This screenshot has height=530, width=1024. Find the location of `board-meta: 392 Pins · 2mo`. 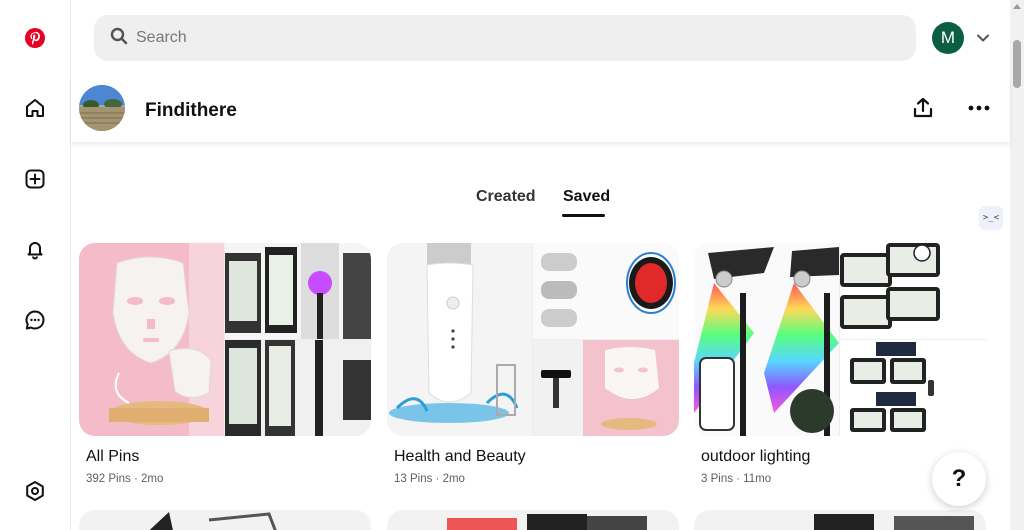

board-meta: 392 Pins · 2mo is located at coordinates (125, 479).